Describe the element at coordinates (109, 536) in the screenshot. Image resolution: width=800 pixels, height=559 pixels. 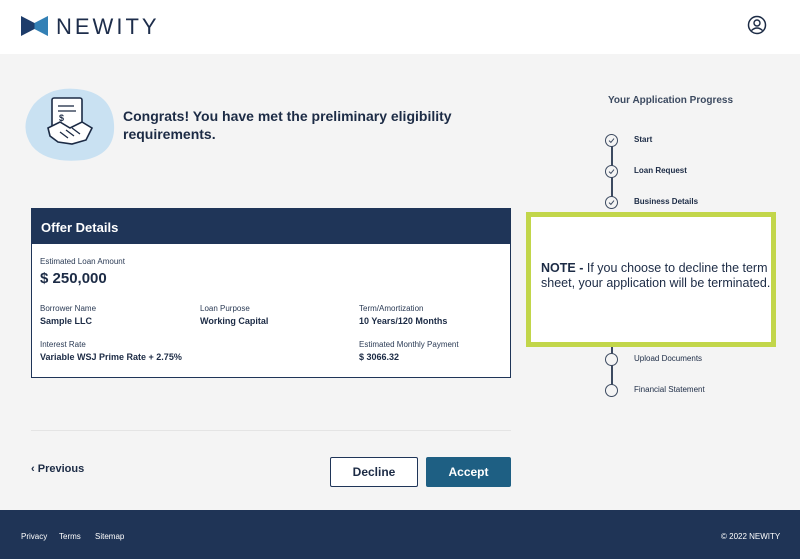
I see `footer-sitemap-link: Sitemap` at that location.